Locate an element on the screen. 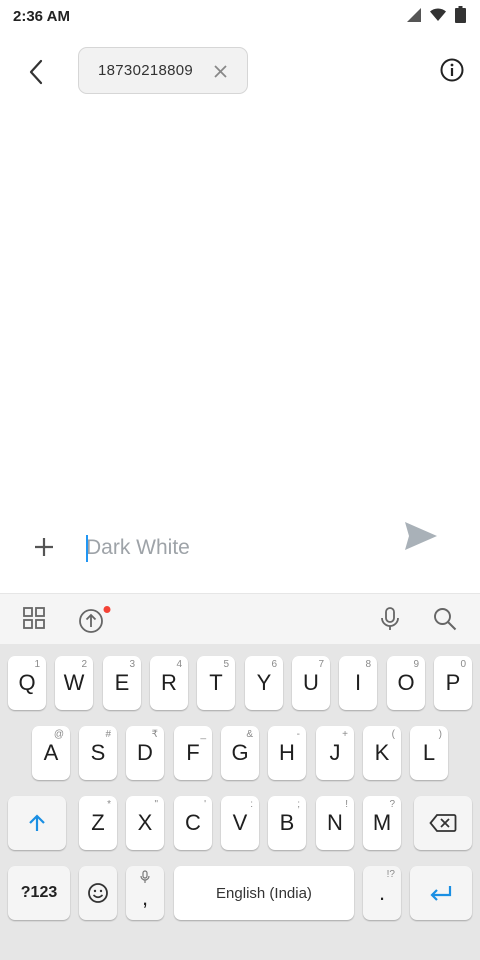 Image resolution: width=480 pixels, height=960 pixels. notification-dot is located at coordinates (107, 609).